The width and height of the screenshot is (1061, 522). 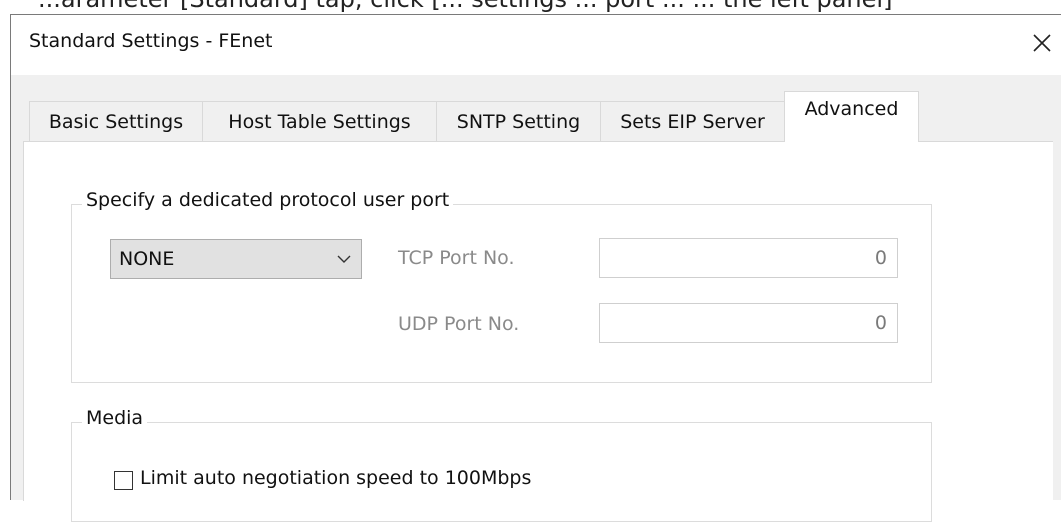 What do you see at coordinates (115, 418) in the screenshot?
I see `media-group-legend: Media` at bounding box center [115, 418].